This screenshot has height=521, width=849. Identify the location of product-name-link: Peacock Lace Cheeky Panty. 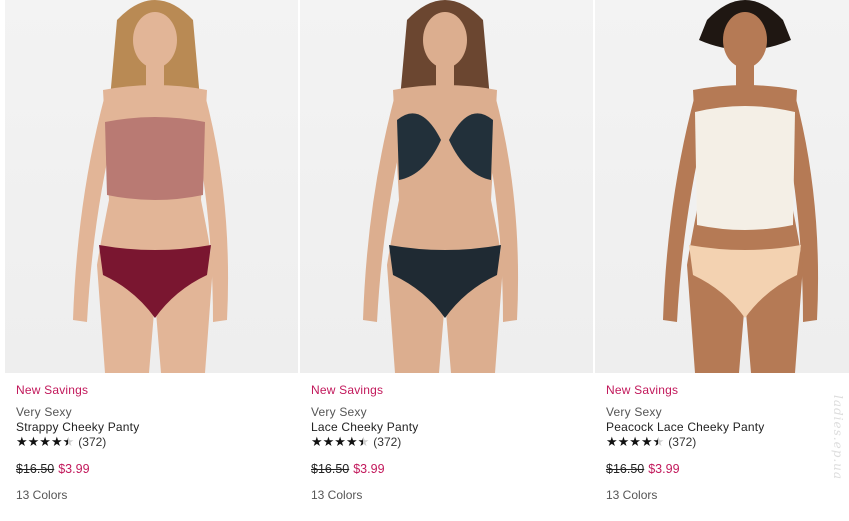
(685, 427).